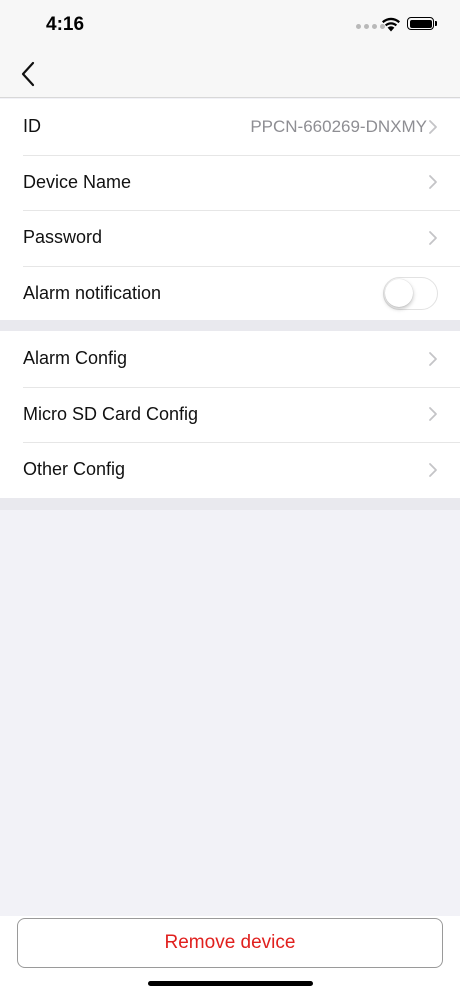 Image resolution: width=460 pixels, height=996 pixels. I want to click on row-password-label: Password, so click(63, 237).